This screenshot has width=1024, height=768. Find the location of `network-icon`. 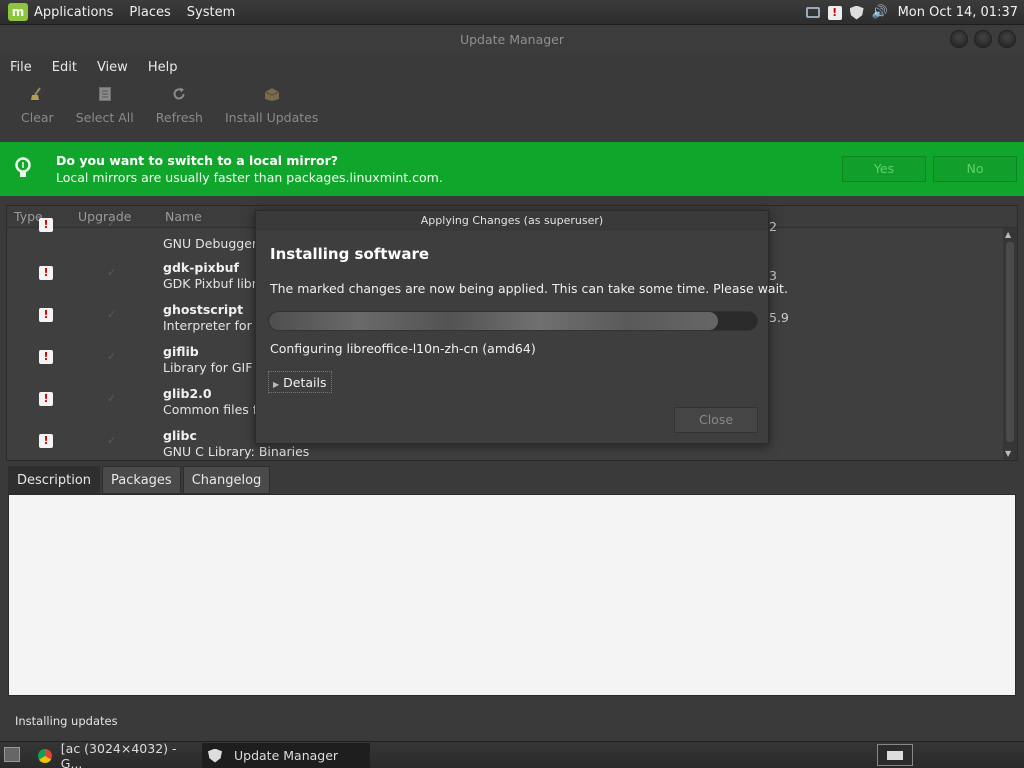

network-icon is located at coordinates (812, 12).